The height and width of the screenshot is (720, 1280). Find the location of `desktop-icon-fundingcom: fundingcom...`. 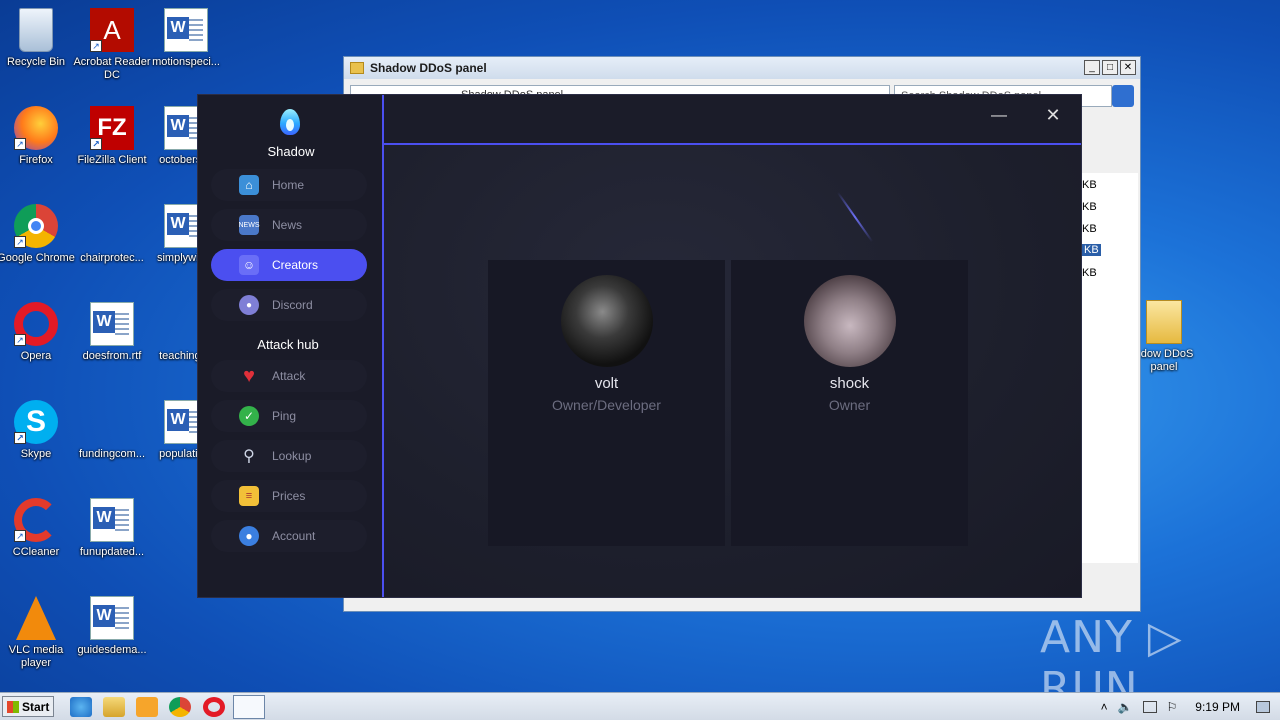

desktop-icon-fundingcom: fundingcom... is located at coordinates (112, 430).